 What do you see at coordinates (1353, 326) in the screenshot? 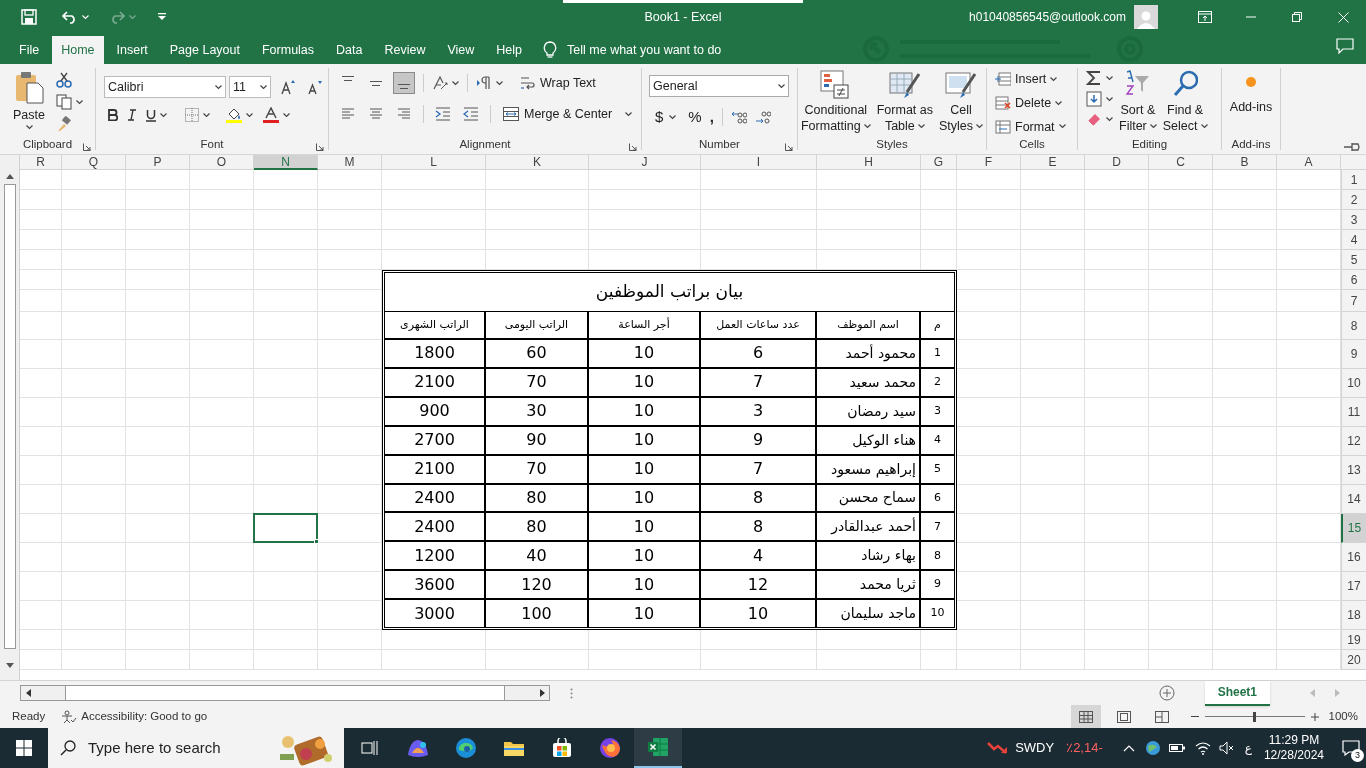
I see `row-header: 8` at bounding box center [1353, 326].